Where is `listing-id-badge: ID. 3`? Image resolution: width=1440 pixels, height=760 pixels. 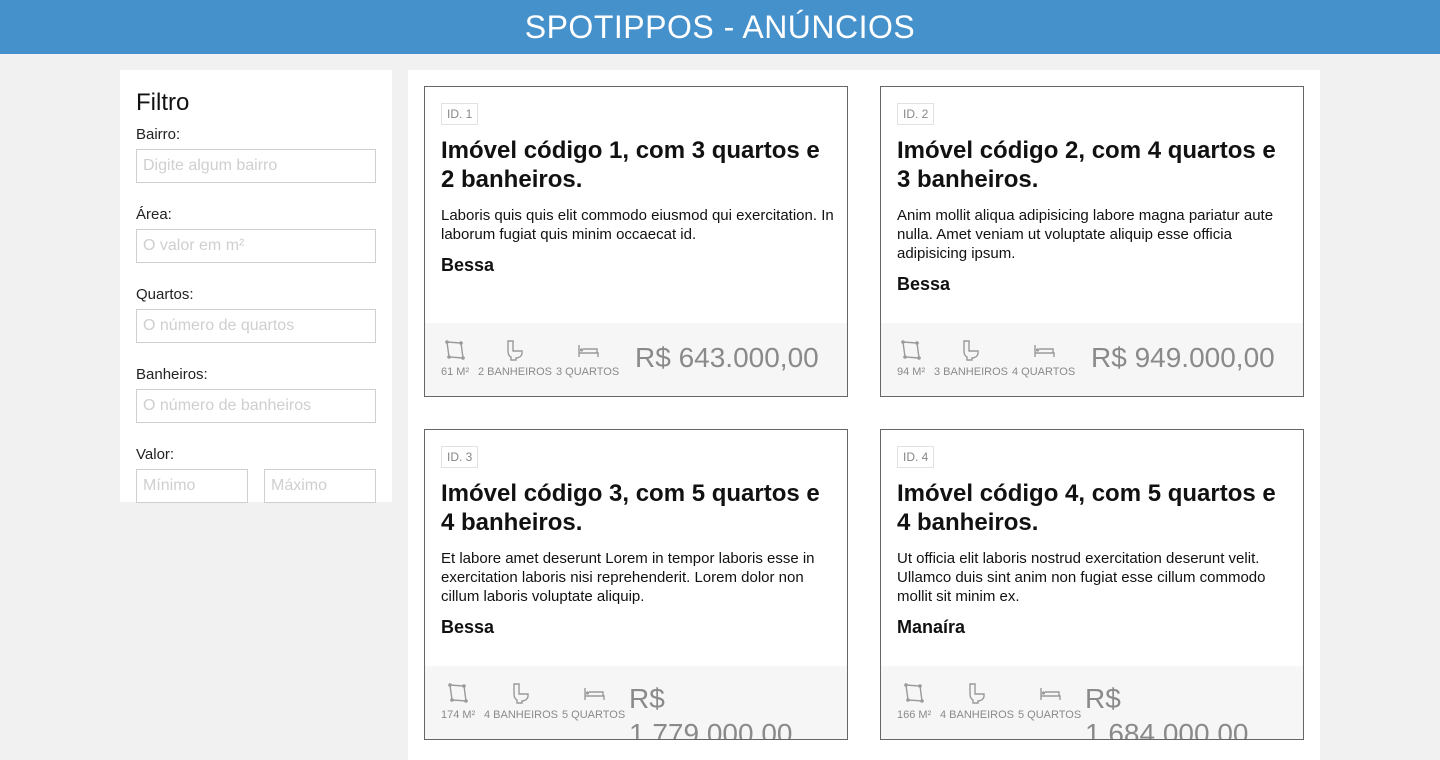 listing-id-badge: ID. 3 is located at coordinates (460, 457).